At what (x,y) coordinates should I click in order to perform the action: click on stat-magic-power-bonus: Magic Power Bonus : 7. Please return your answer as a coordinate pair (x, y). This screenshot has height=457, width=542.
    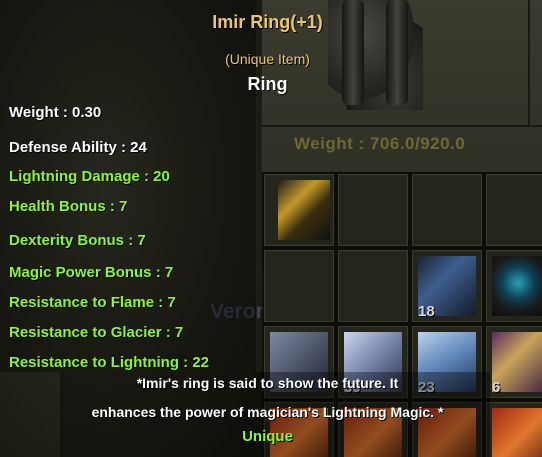
    Looking at the image, I should click on (91, 272).